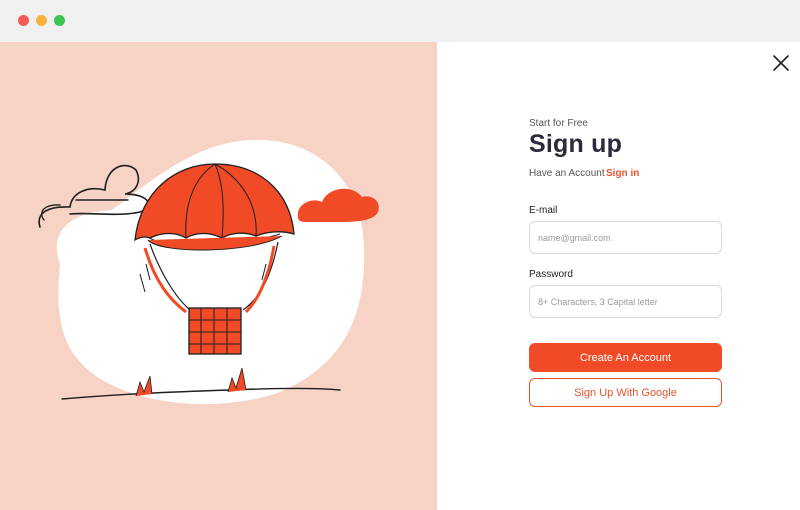  Describe the element at coordinates (558, 123) in the screenshot. I see `subtitle: Start for Free` at that location.